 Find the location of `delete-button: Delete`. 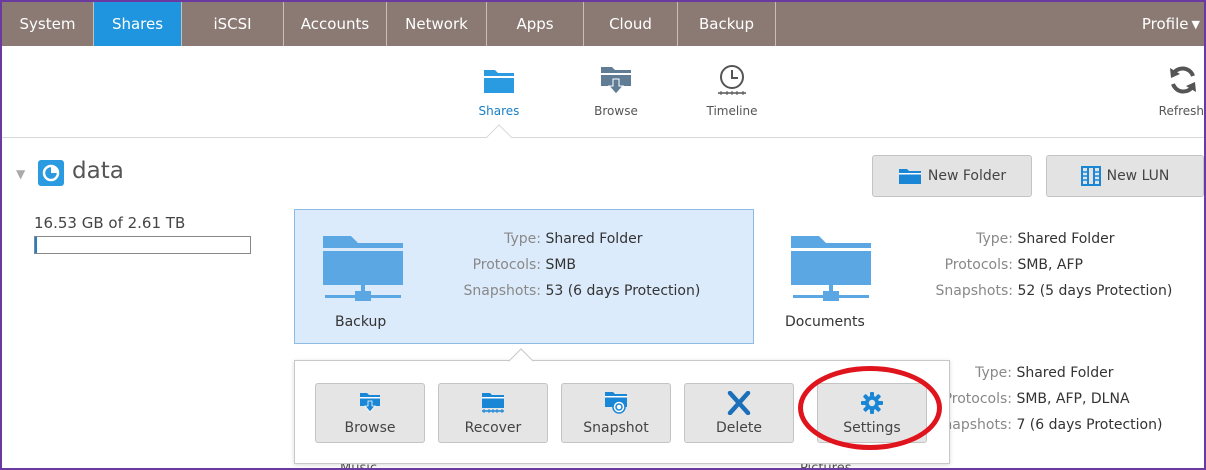

delete-button: Delete is located at coordinates (739, 413).